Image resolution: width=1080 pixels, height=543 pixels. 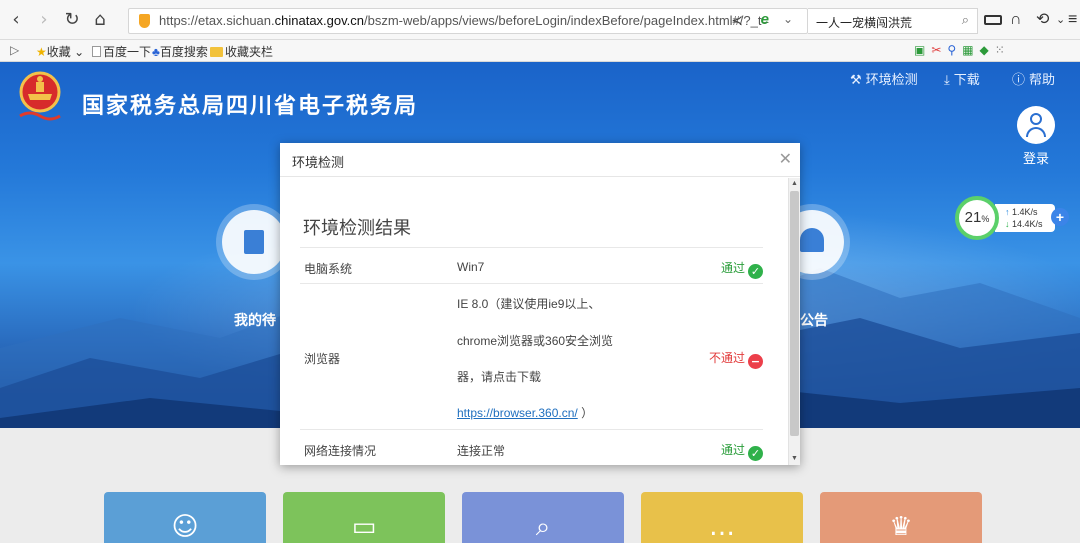 I want to click on todo-feature-button, so click(x=254, y=242).